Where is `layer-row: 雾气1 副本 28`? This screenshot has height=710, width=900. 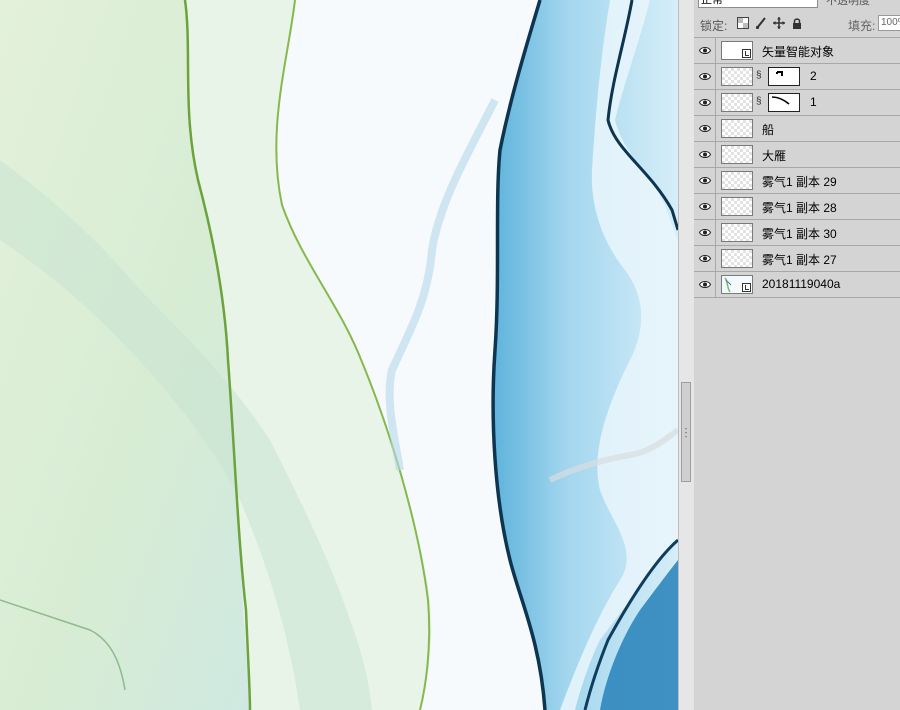
layer-row: 雾气1 副本 28 is located at coordinates (797, 207).